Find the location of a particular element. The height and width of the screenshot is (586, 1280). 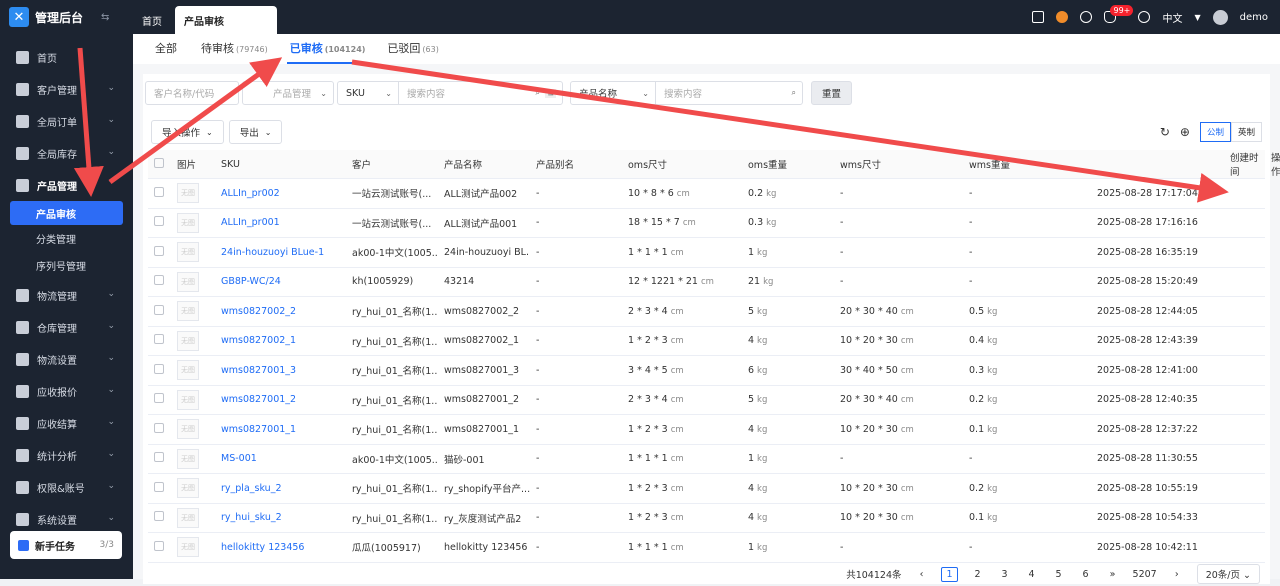

page-button: 5 is located at coordinates (1059, 574).